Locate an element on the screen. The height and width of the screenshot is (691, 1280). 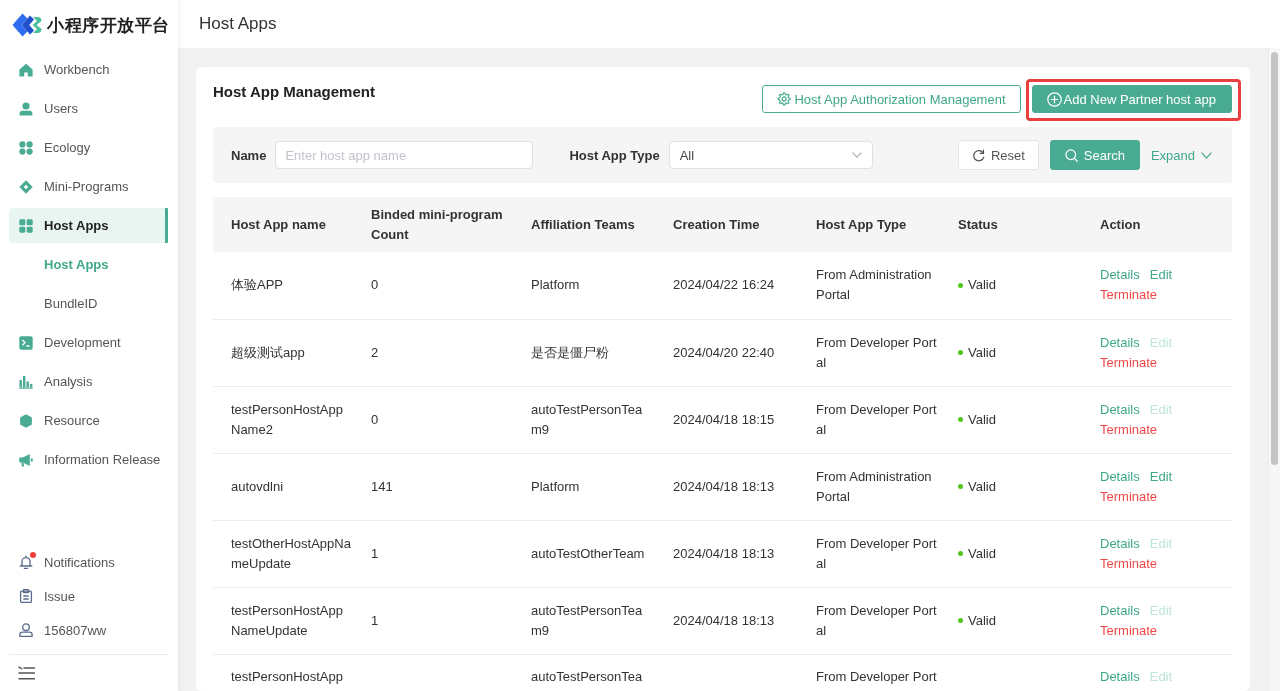
nav-item: Workbench is located at coordinates (88, 69).